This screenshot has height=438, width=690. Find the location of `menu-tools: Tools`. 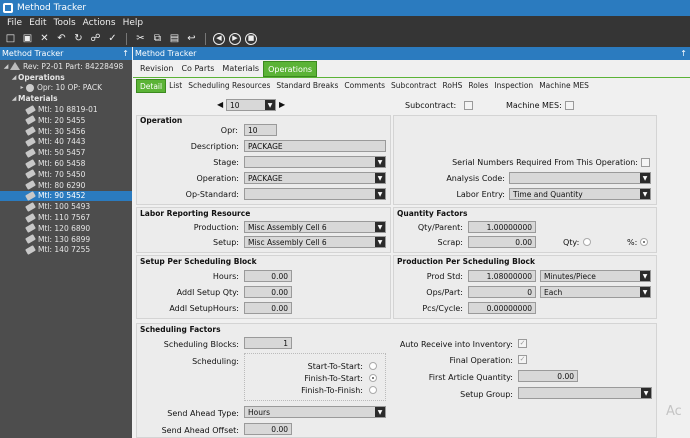

menu-tools: Tools is located at coordinates (65, 23).